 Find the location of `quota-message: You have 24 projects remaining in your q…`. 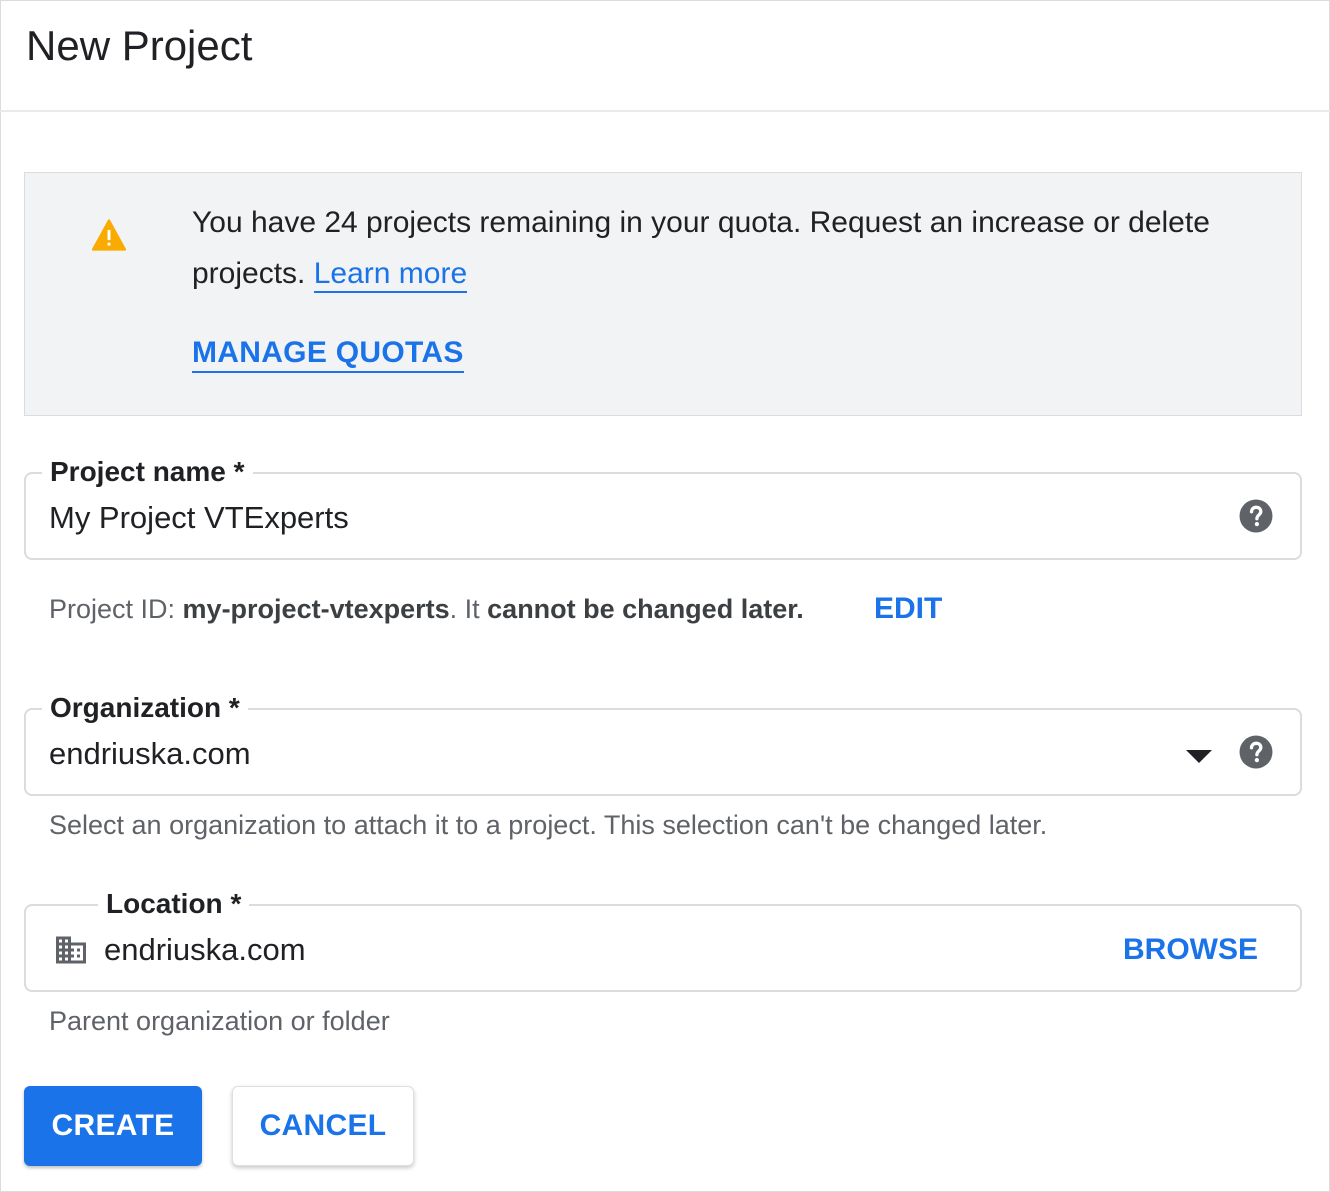

quota-message: You have 24 projects remaining in your q… is located at coordinates (722, 248).